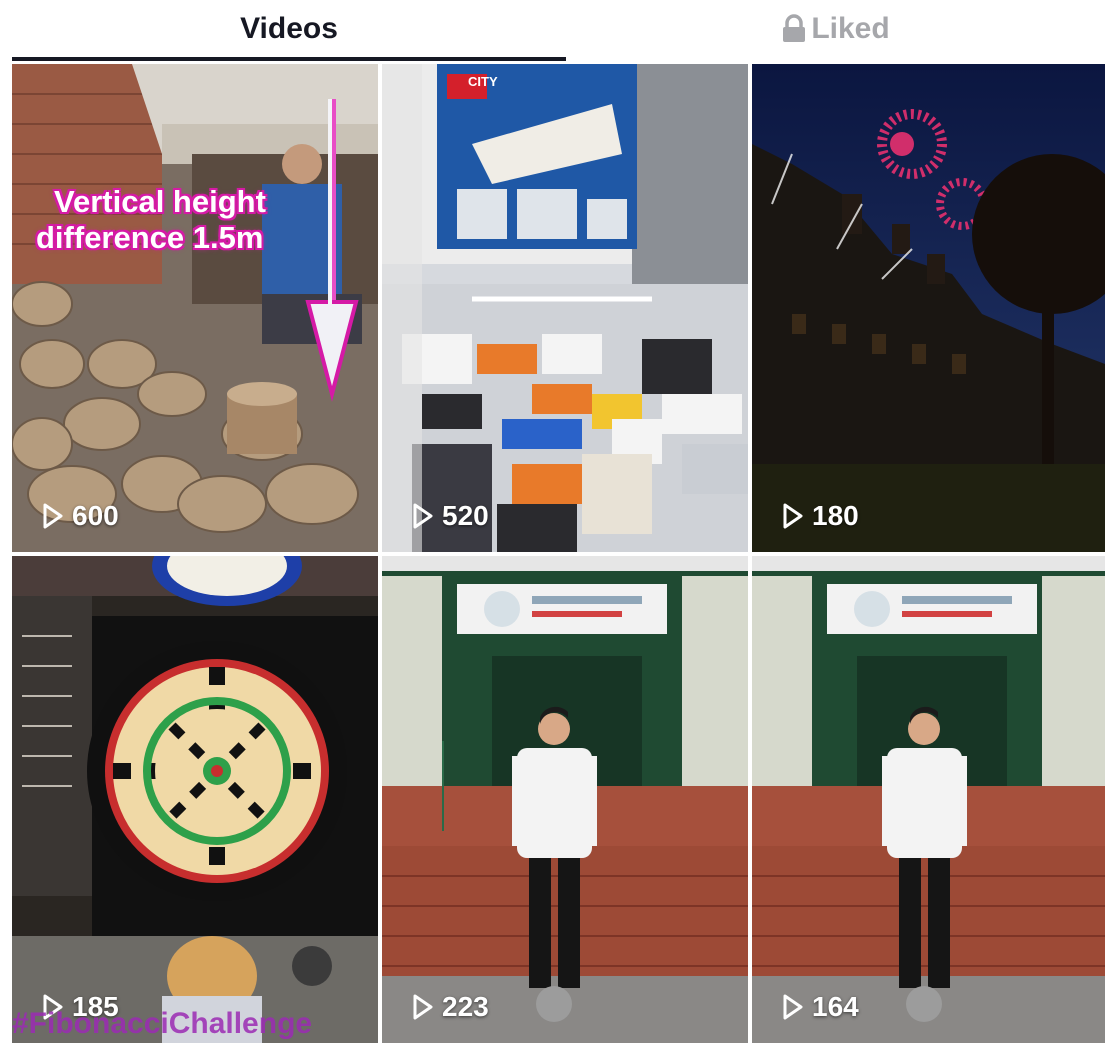  I want to click on view-count: 164, so click(820, 1007).